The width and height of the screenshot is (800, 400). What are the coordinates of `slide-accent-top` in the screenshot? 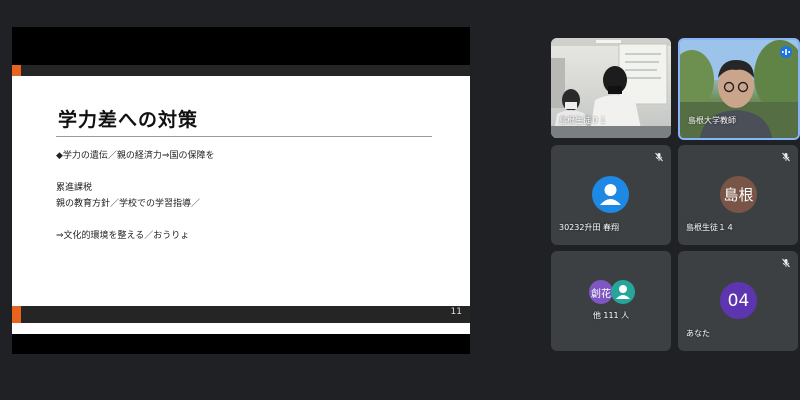 It's located at (16, 70).